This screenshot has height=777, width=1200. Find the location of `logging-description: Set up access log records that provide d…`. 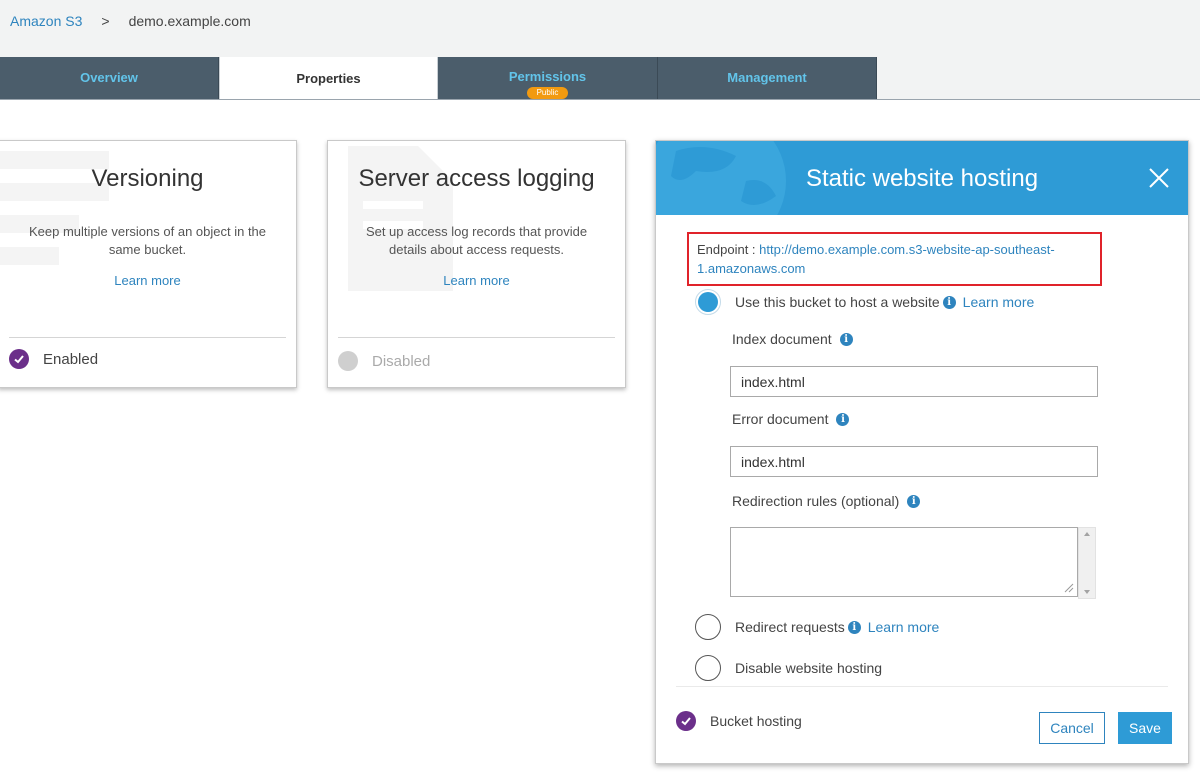

logging-description: Set up access log records that provide d… is located at coordinates (476, 240).